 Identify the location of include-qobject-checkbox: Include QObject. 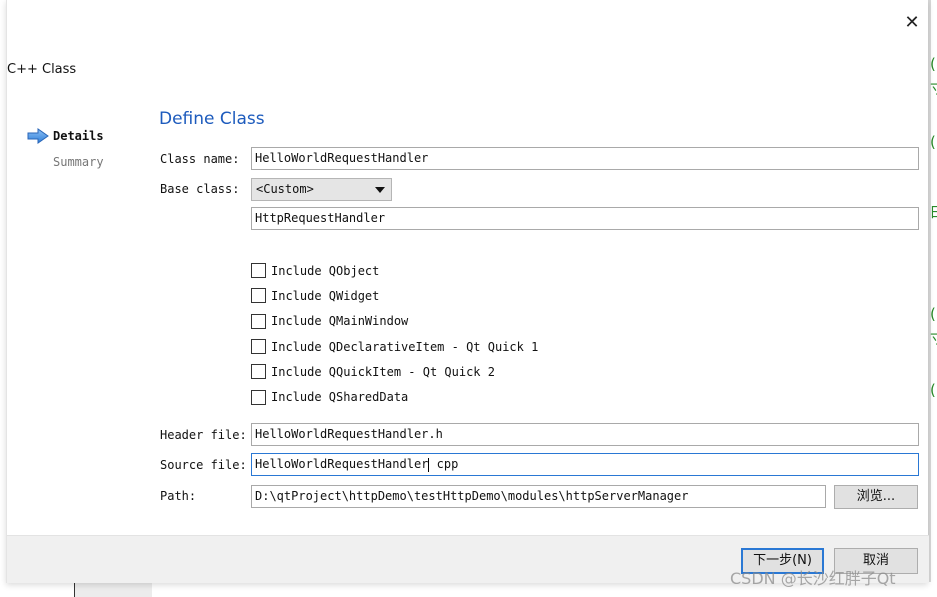
(394, 270).